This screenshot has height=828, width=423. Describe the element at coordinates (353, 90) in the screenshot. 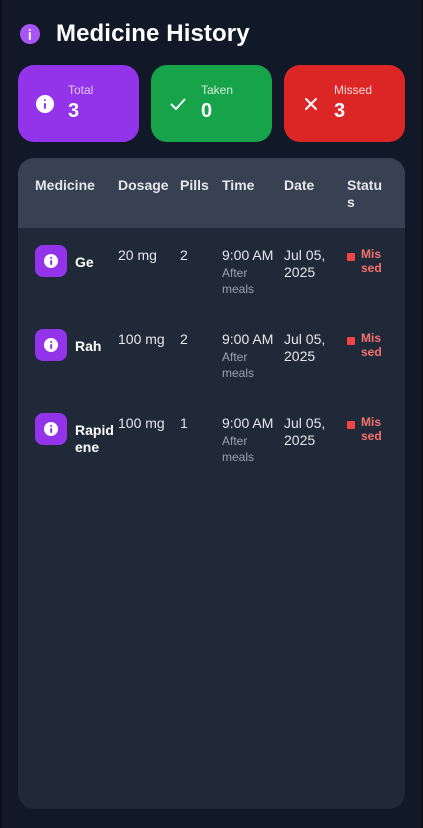

I see `missed-label: Missed` at that location.